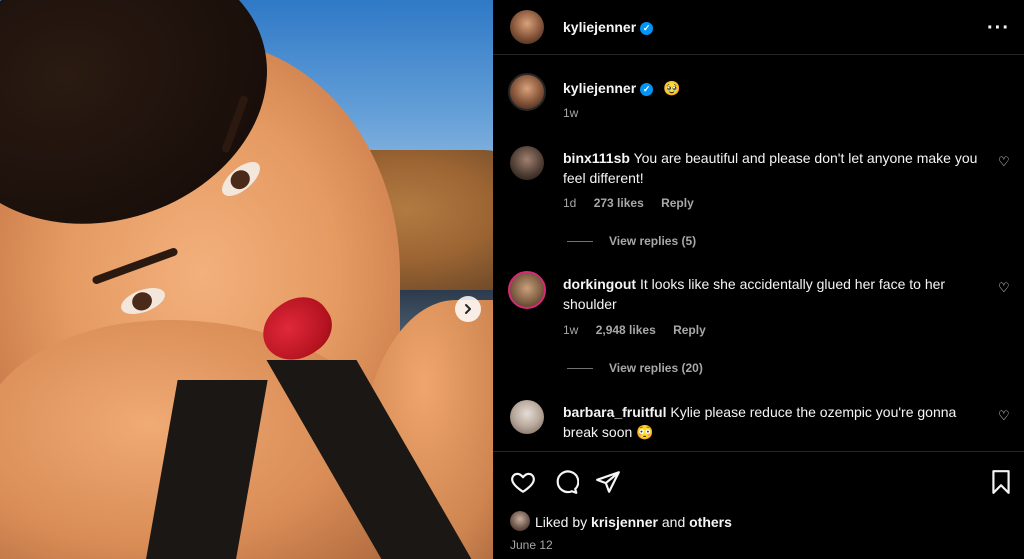  Describe the element at coordinates (523, 482) in the screenshot. I see `like-heart-icon` at that location.